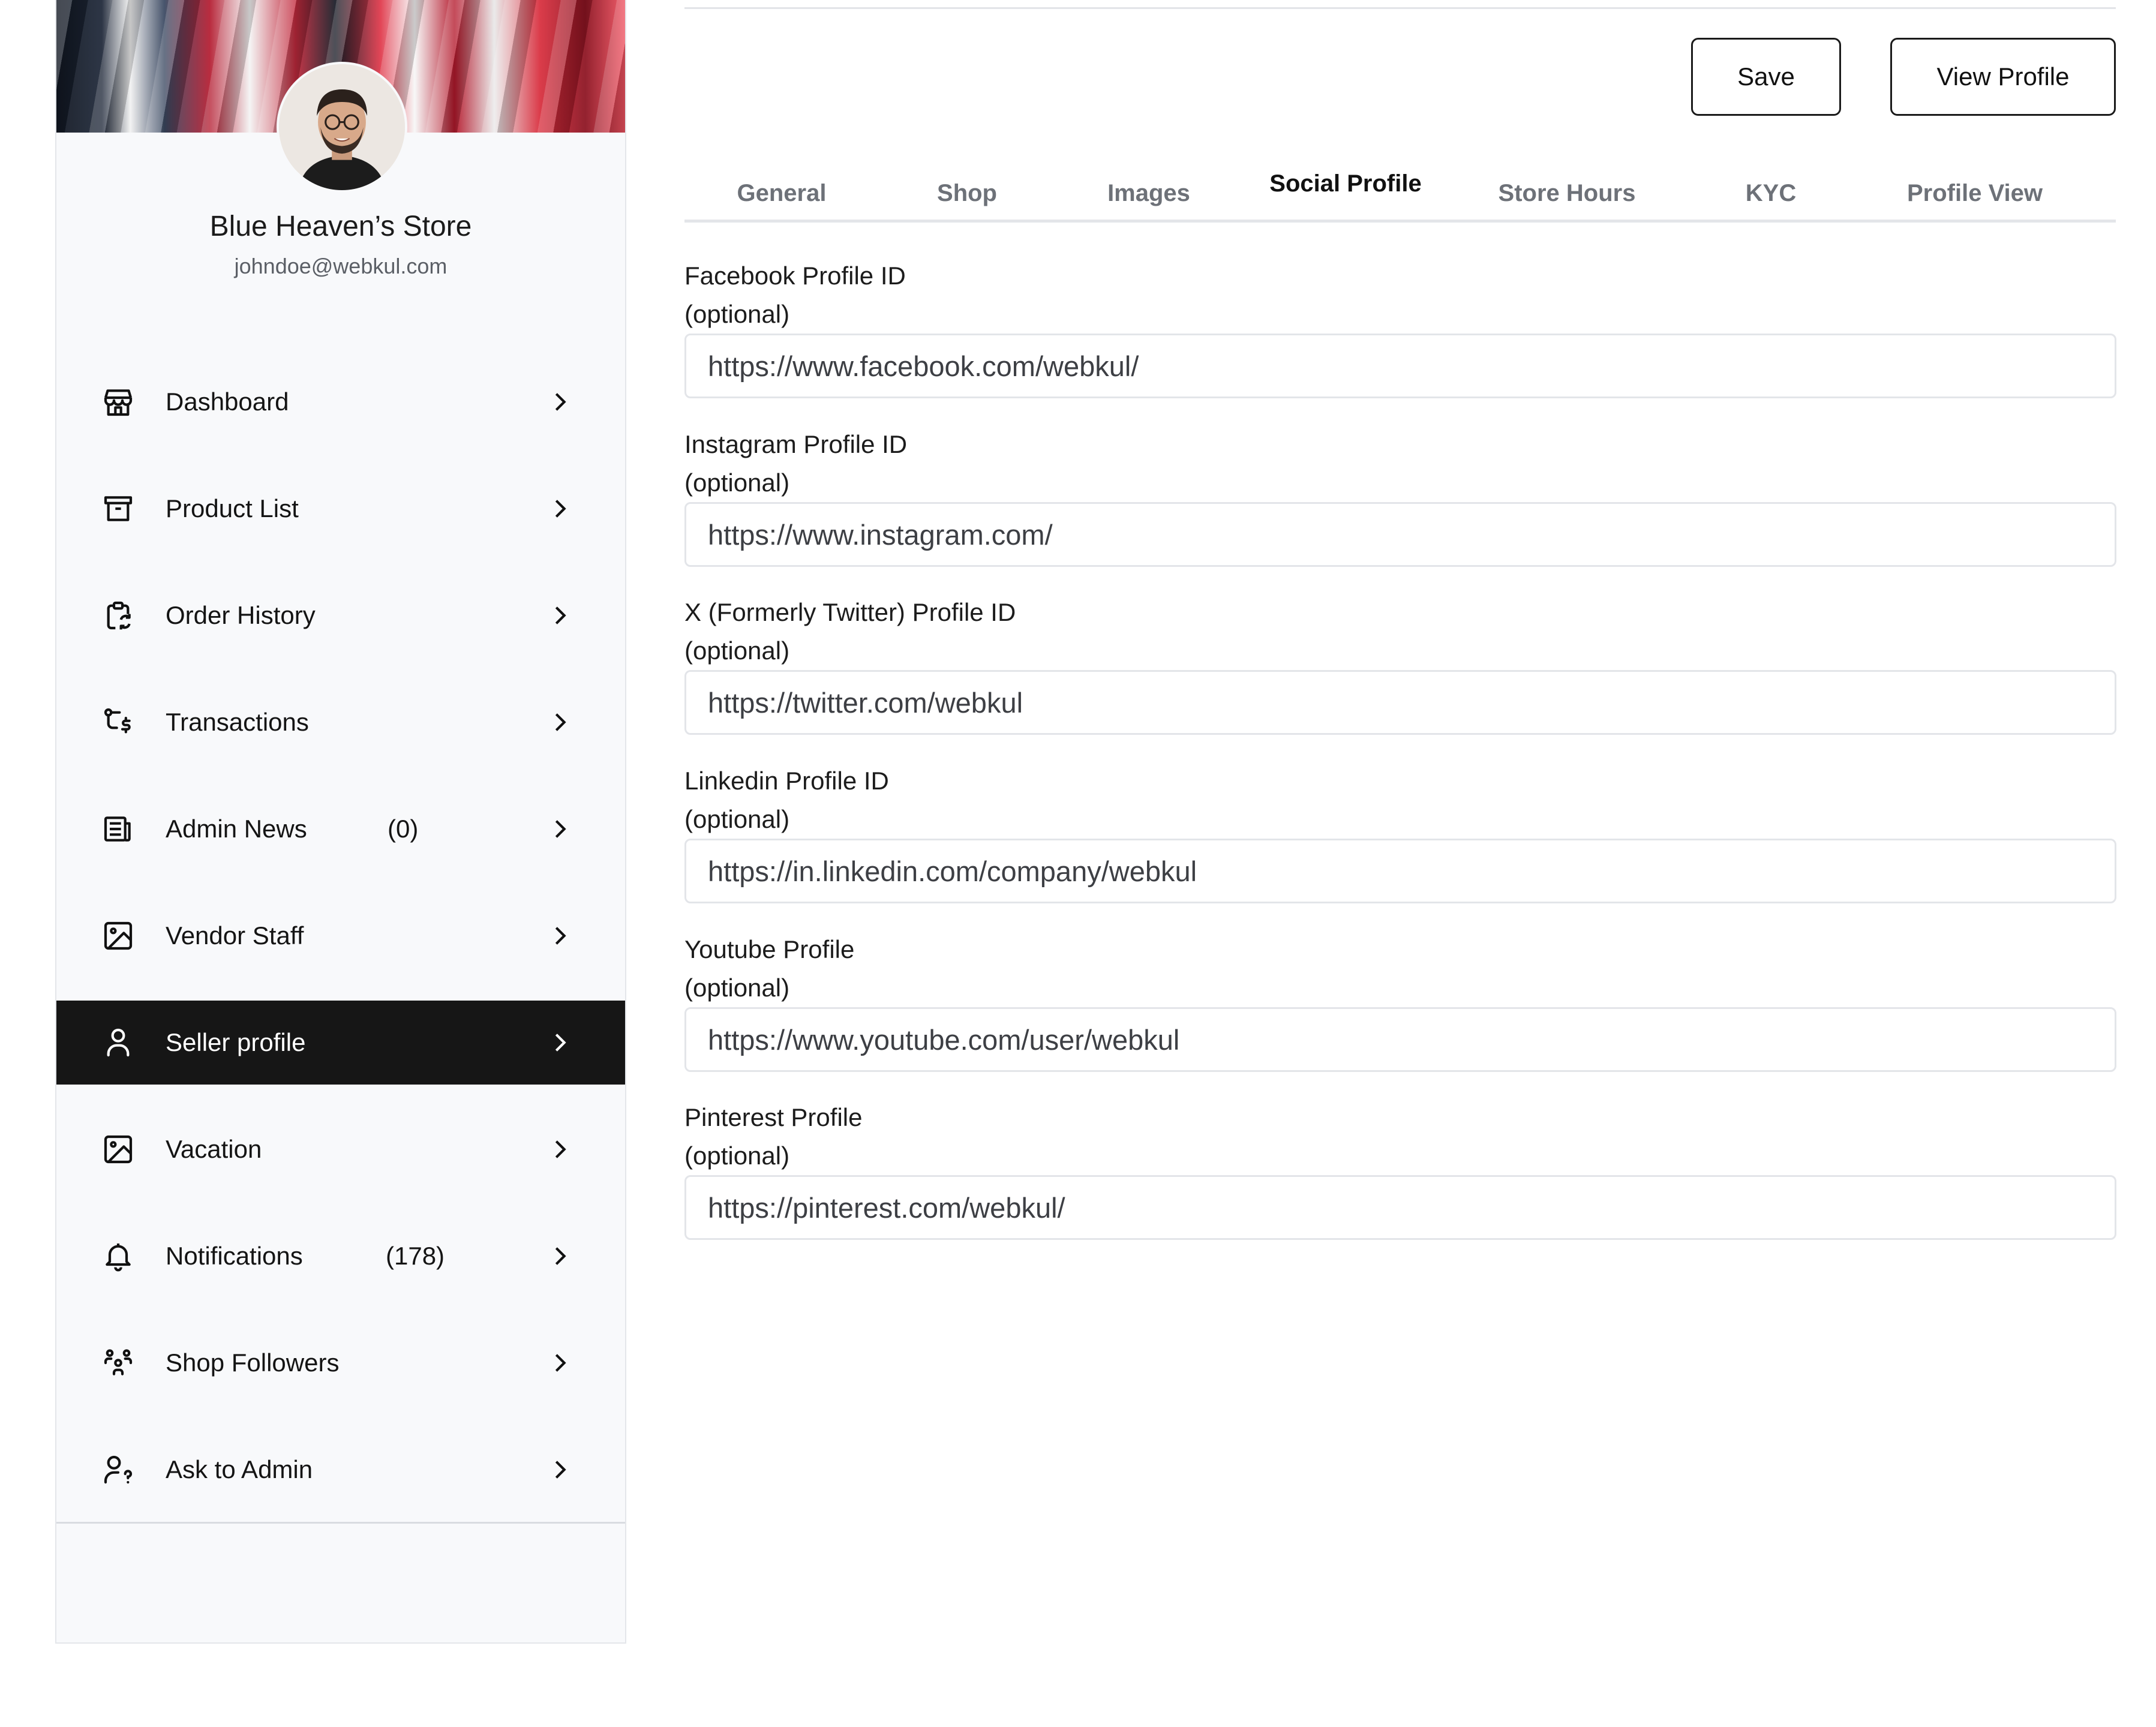 This screenshot has width=2156, height=1727. What do you see at coordinates (1975, 193) in the screenshot?
I see `tab-profile-view: Profile View` at bounding box center [1975, 193].